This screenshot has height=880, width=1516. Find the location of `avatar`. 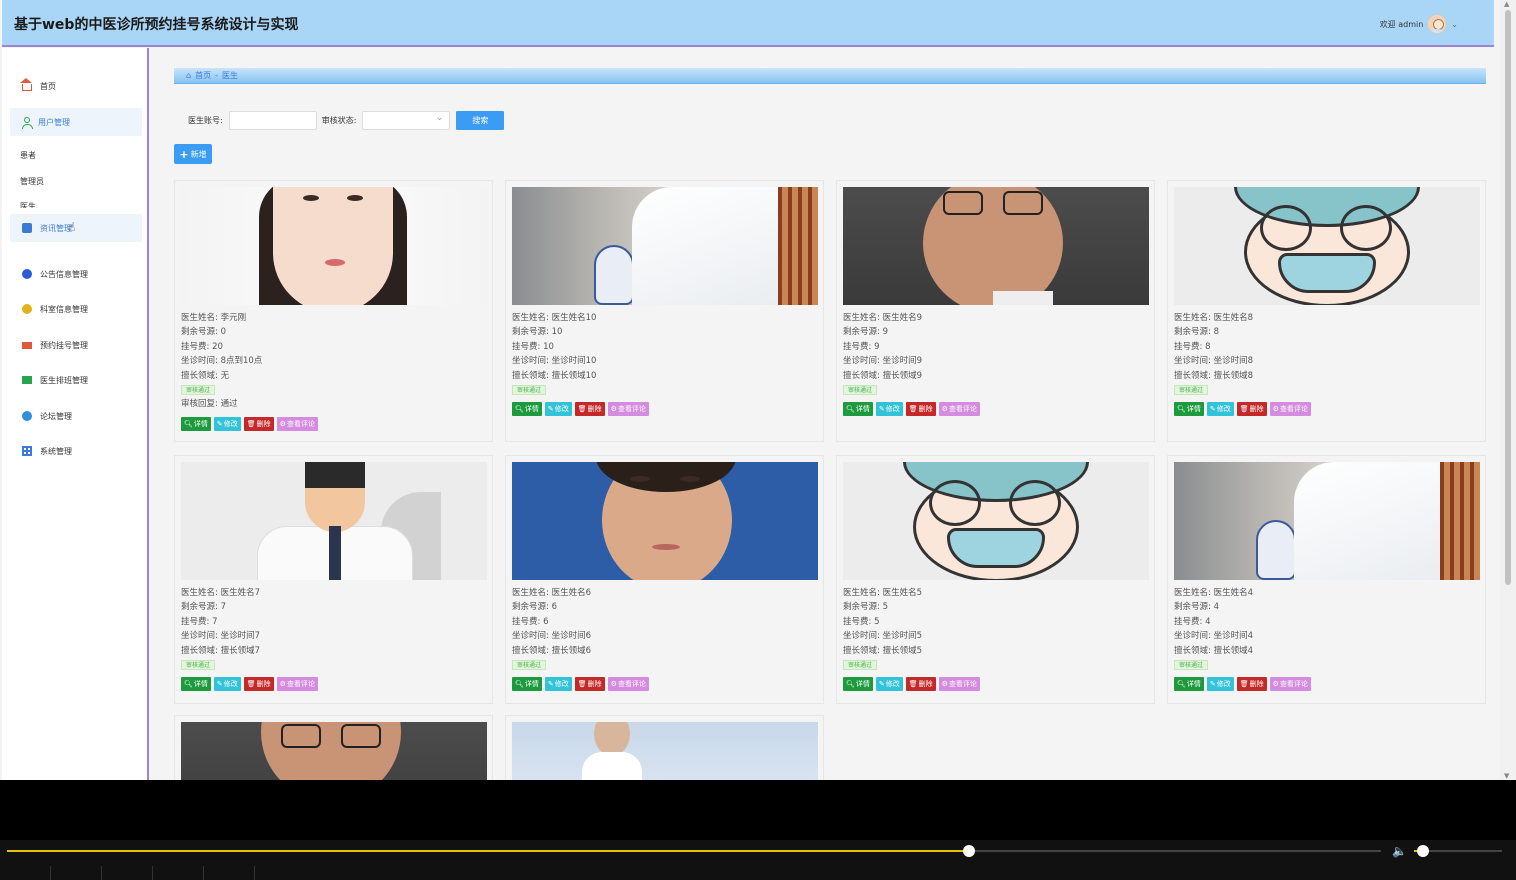

avatar is located at coordinates (1437, 24).